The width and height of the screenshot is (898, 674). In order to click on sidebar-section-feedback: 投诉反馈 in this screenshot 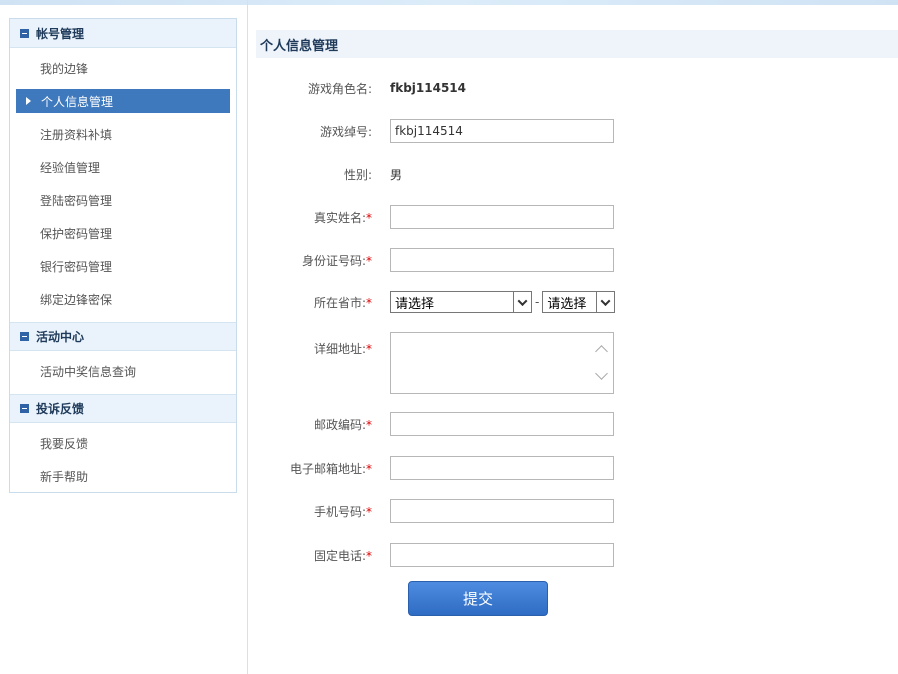, I will do `click(123, 408)`.